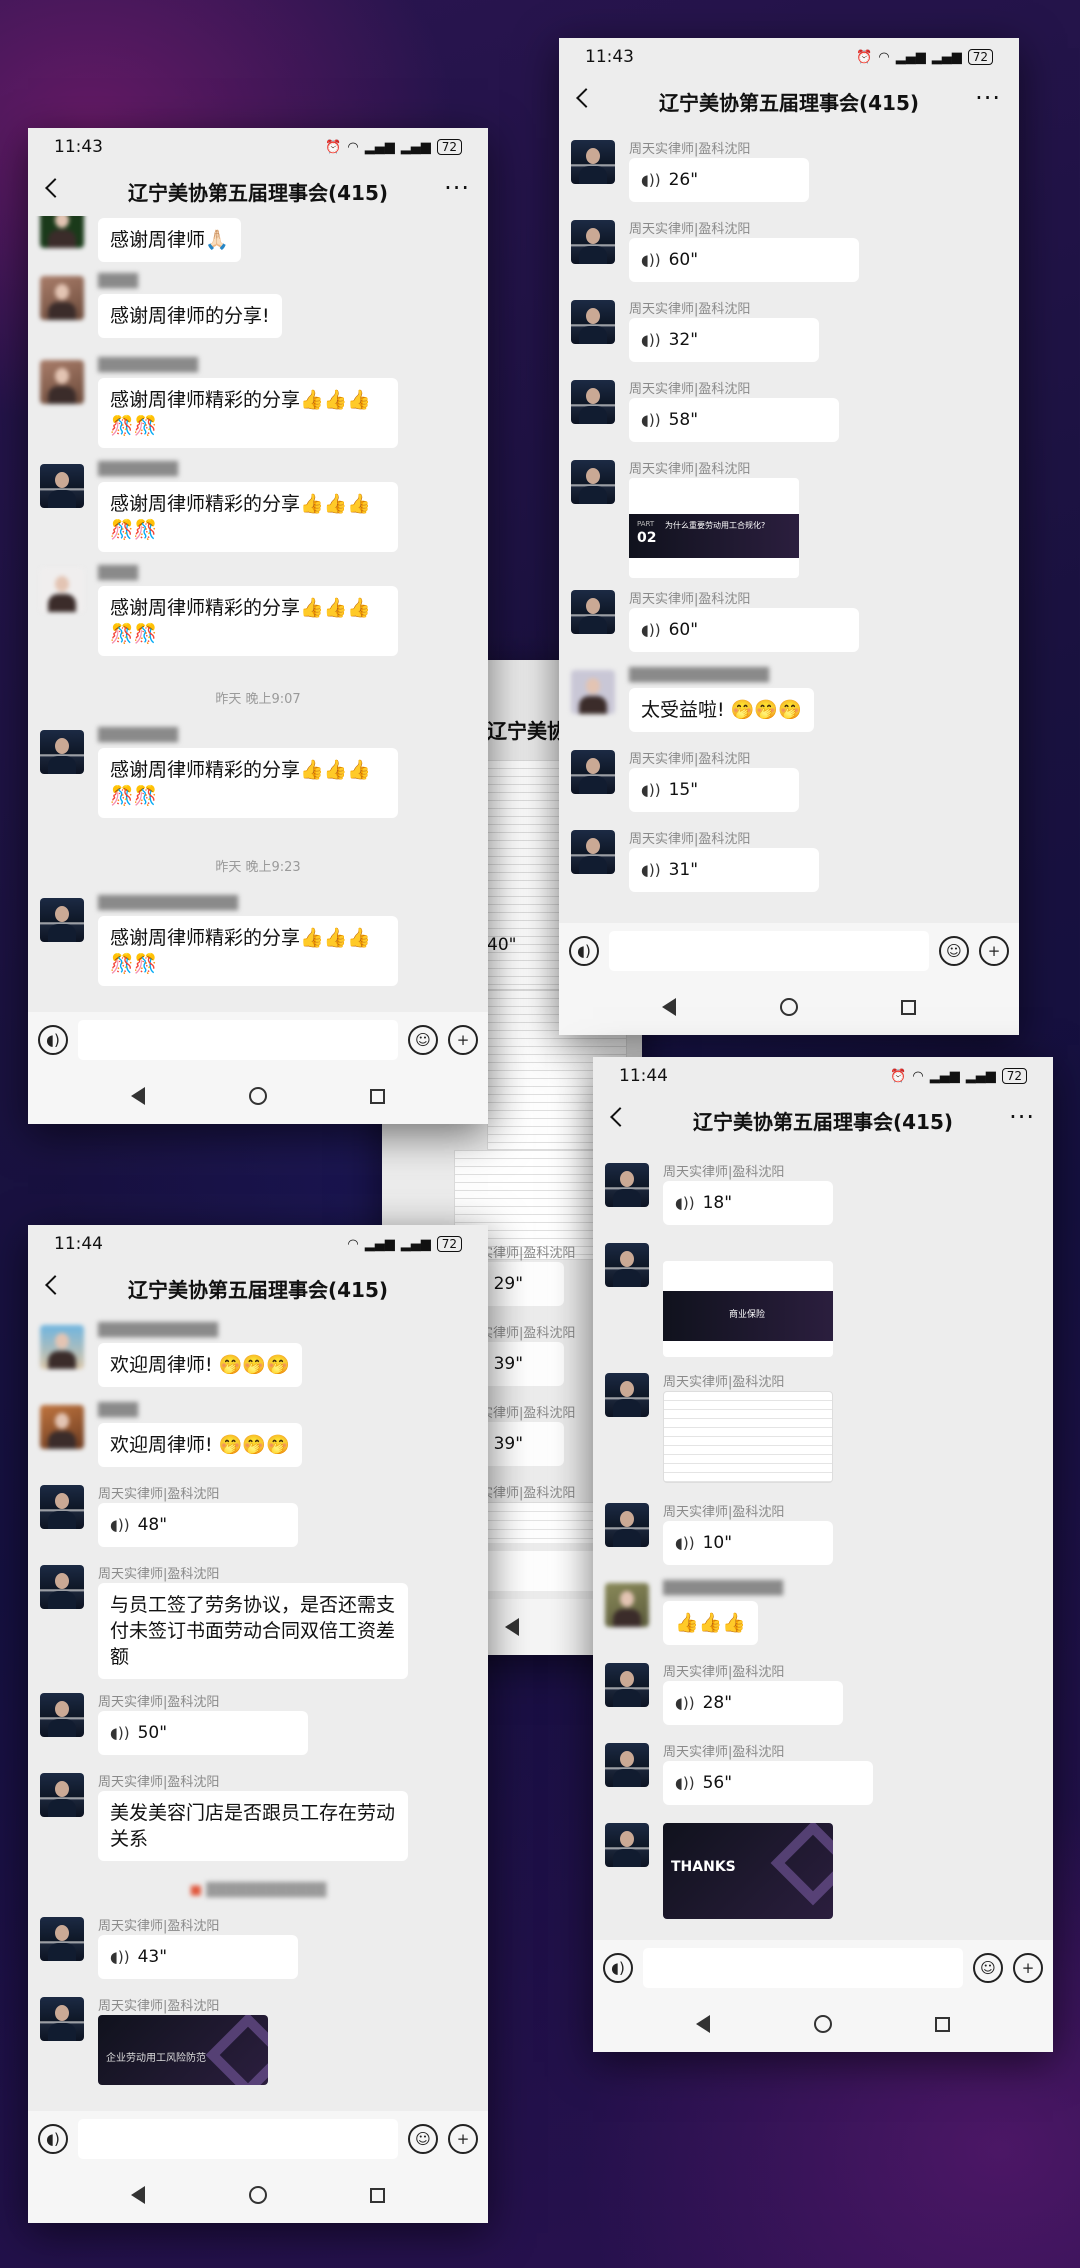 The height and width of the screenshot is (2268, 1080). What do you see at coordinates (710, 1623) in the screenshot?
I see `text-bubble: 👍👍👍` at bounding box center [710, 1623].